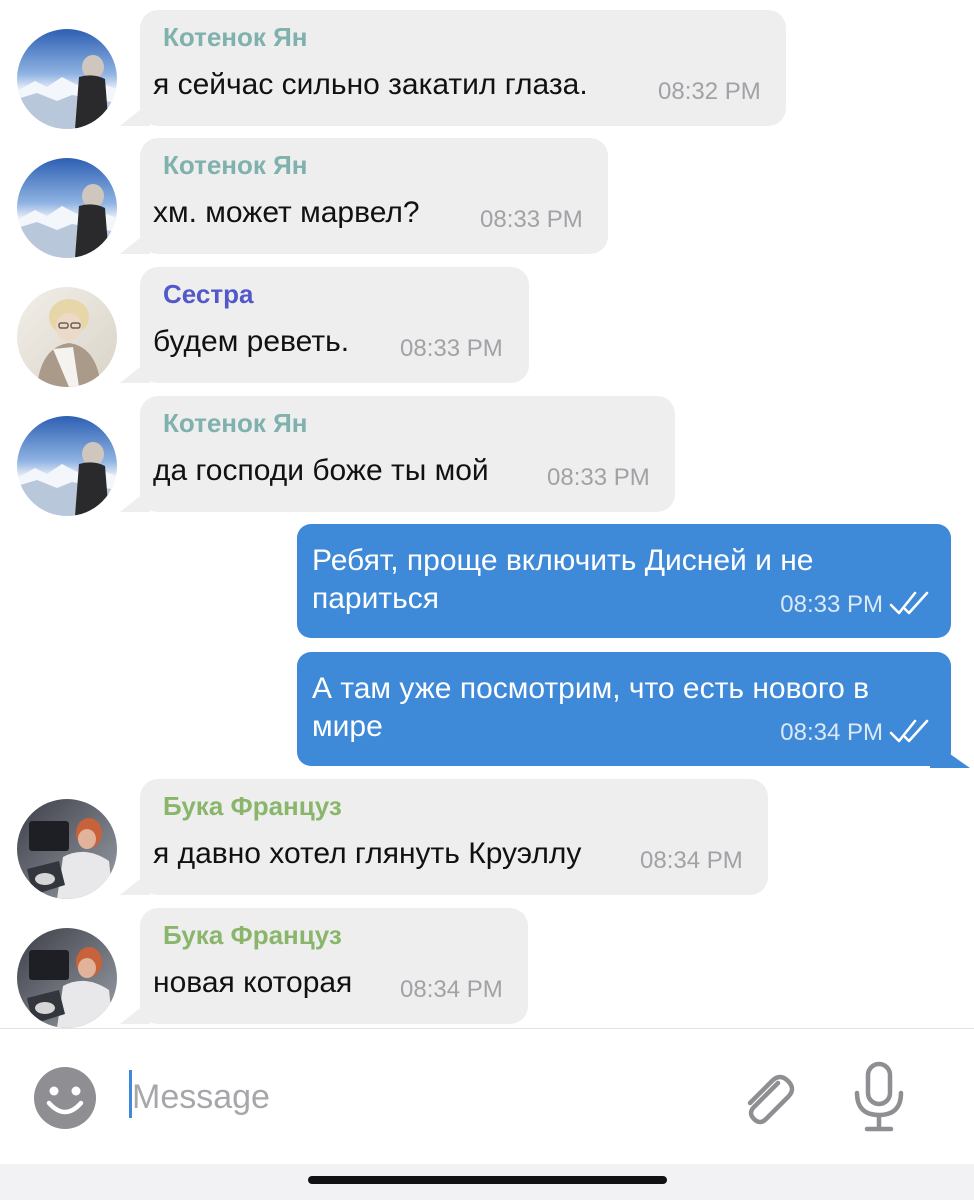 This screenshot has width=974, height=1200. Describe the element at coordinates (251, 341) in the screenshot. I see `message-text: будем реветь.` at that location.